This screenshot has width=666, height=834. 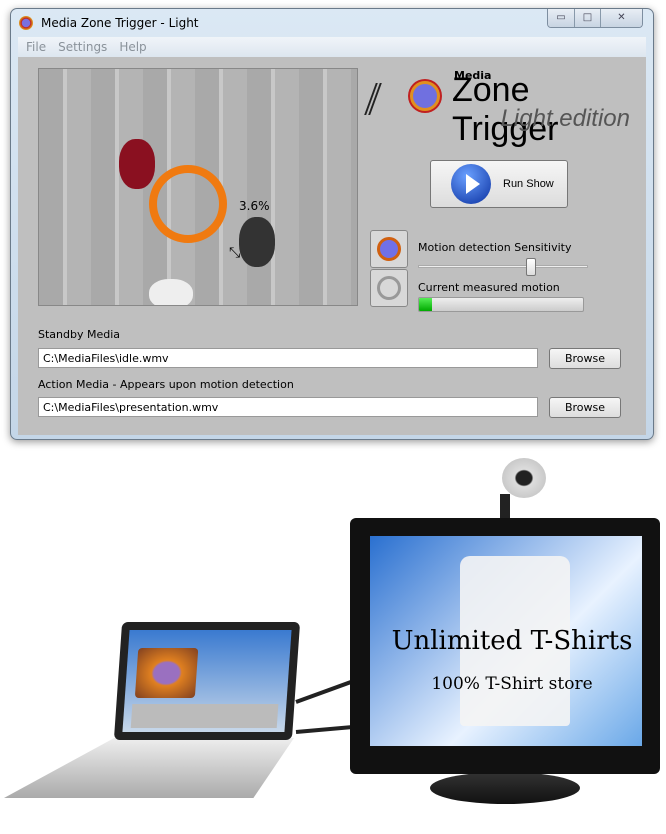 What do you see at coordinates (471, 184) in the screenshot?
I see `play-icon` at bounding box center [471, 184].